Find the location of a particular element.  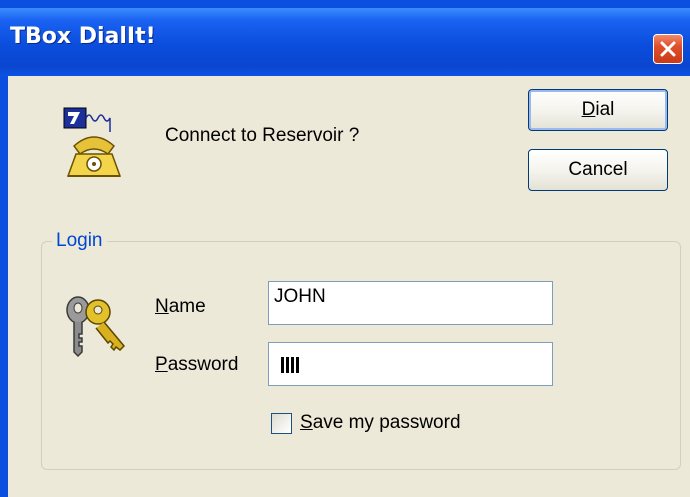

save-password-label: Save my password is located at coordinates (380, 423).